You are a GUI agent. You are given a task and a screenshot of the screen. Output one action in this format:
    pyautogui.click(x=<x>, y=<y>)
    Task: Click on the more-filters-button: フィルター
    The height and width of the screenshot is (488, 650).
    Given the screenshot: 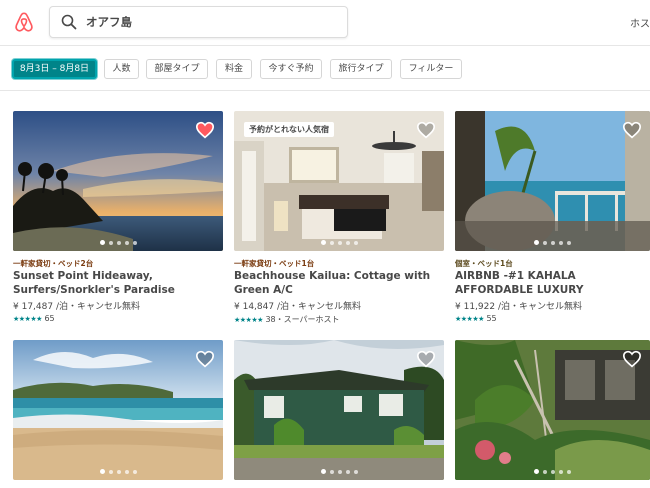 What is the action you would take?
    pyautogui.click(x=431, y=69)
    